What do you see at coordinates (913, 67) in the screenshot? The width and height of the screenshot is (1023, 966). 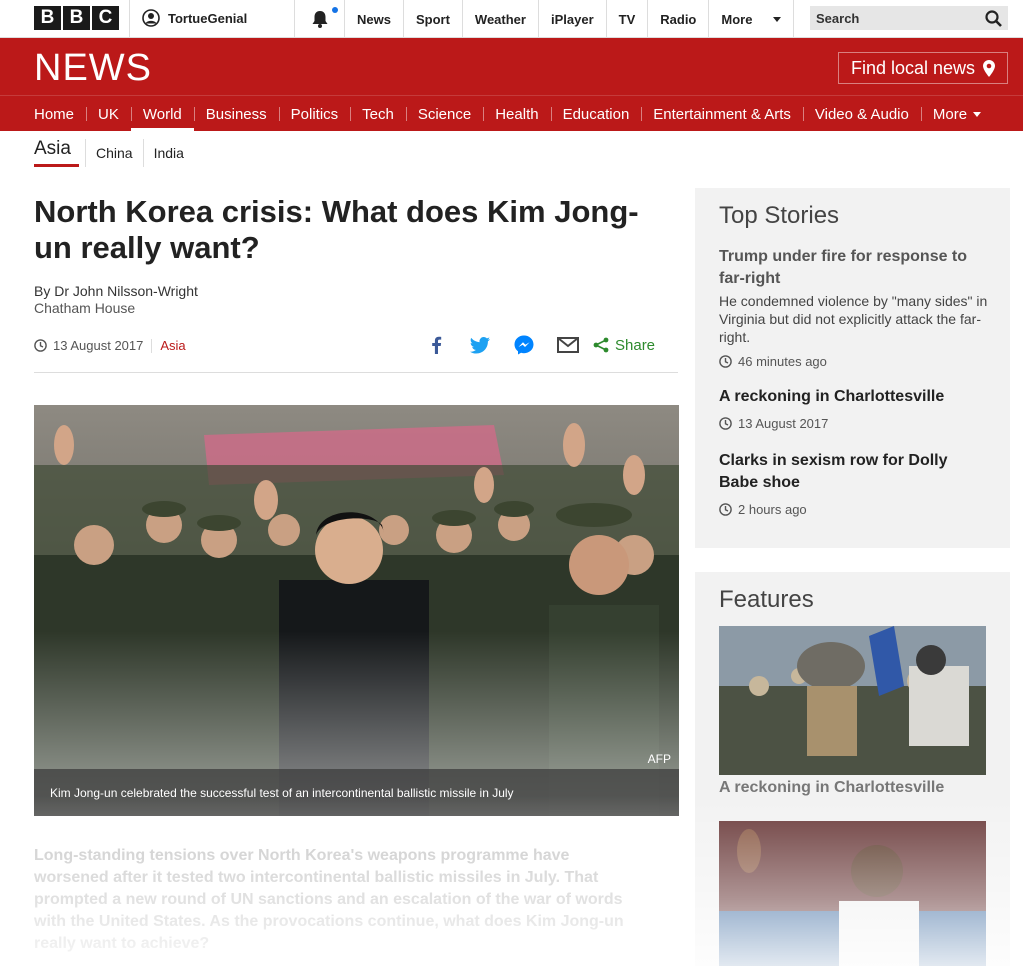 I see `find-local-news-label: Find local news` at bounding box center [913, 67].